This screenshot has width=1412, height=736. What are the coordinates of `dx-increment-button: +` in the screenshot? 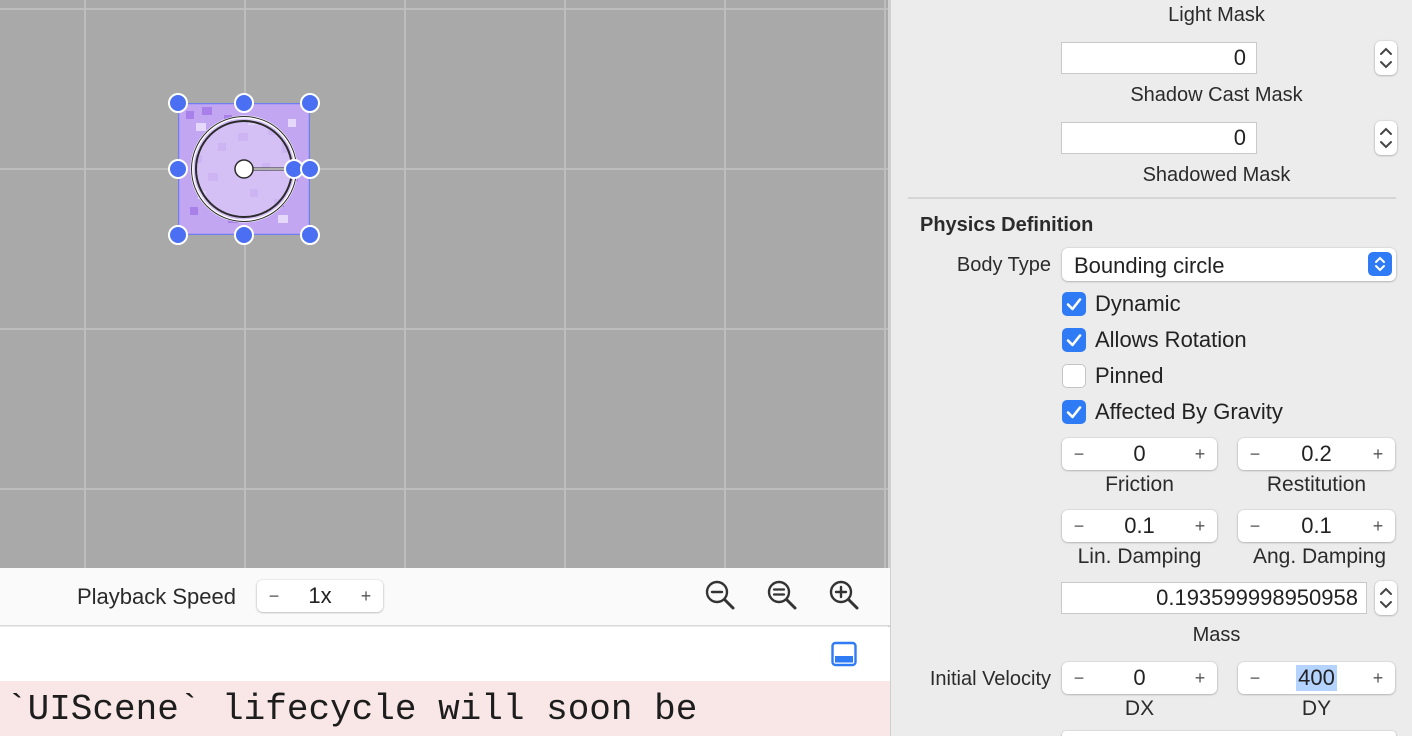 It's located at (1200, 678).